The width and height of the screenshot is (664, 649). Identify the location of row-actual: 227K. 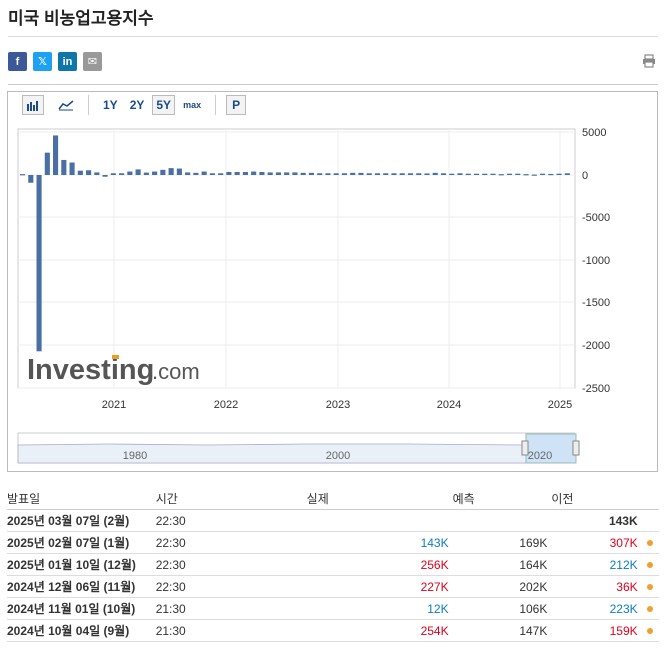
(375, 586).